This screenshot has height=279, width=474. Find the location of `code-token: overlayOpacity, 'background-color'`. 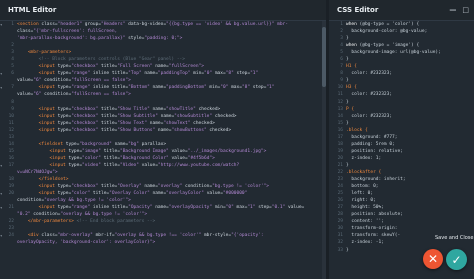

code-token: overlayOpacity, 'background-color' is located at coordinates (86, 243).